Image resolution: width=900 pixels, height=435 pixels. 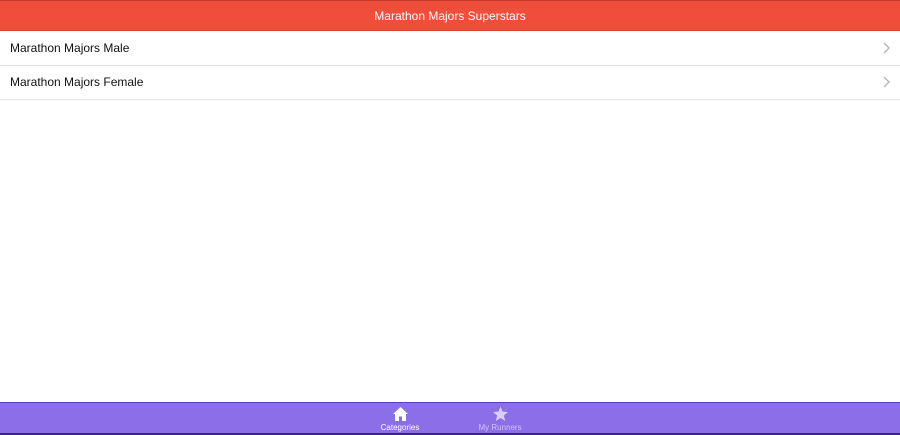 I want to click on list-item-marathon-majors-male: Marathon Majors Male, so click(x=450, y=48).